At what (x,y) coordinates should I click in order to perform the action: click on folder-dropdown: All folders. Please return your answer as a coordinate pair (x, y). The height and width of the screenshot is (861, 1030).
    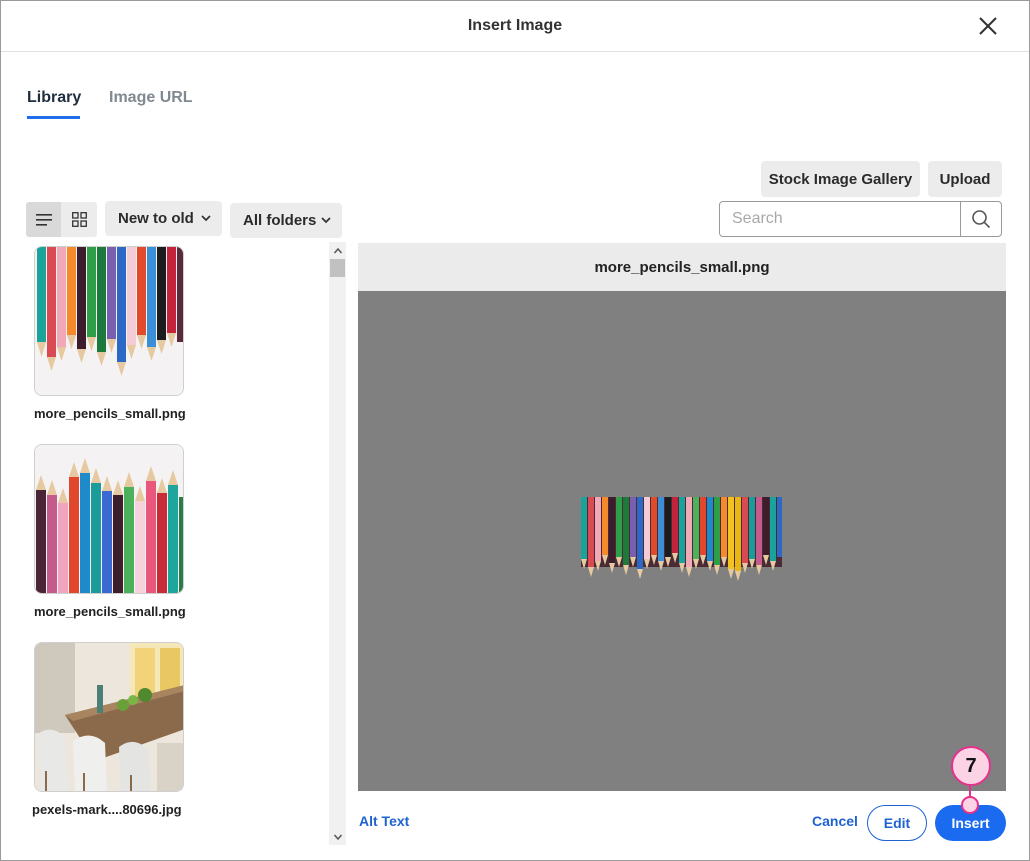
    Looking at the image, I should click on (286, 220).